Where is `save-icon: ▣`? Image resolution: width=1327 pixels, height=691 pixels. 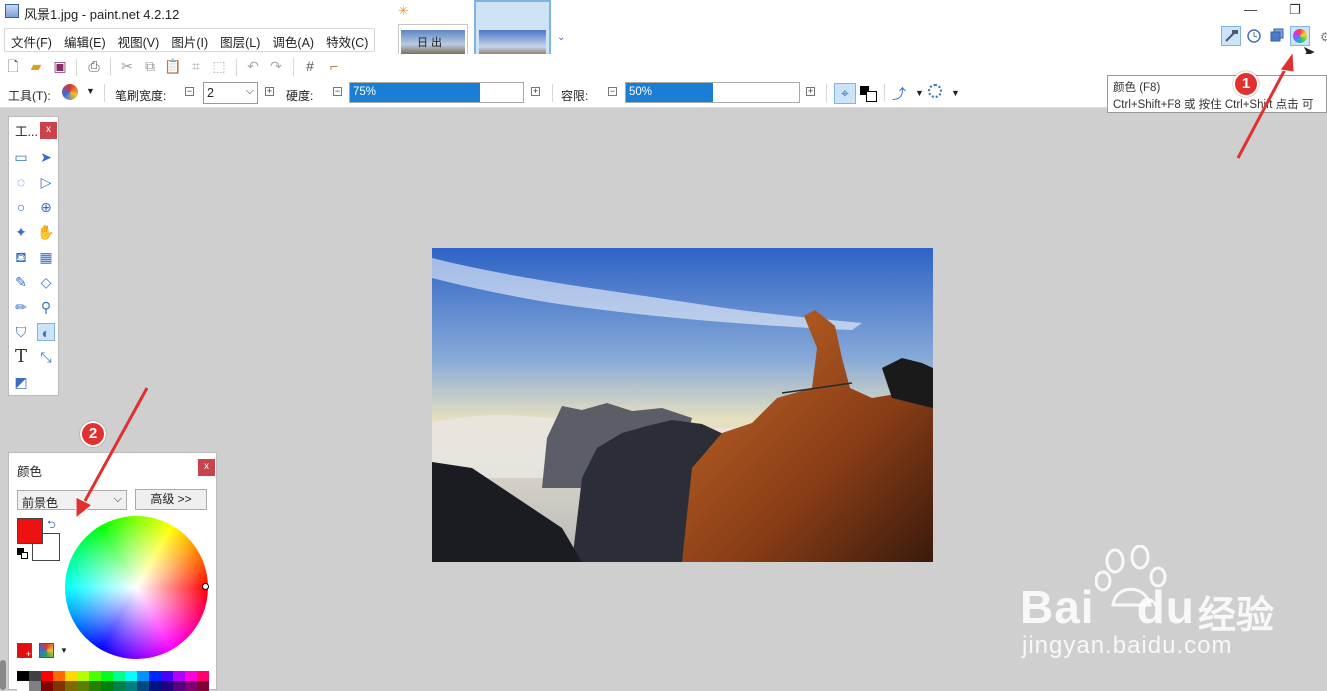 save-icon: ▣ is located at coordinates (60, 66).